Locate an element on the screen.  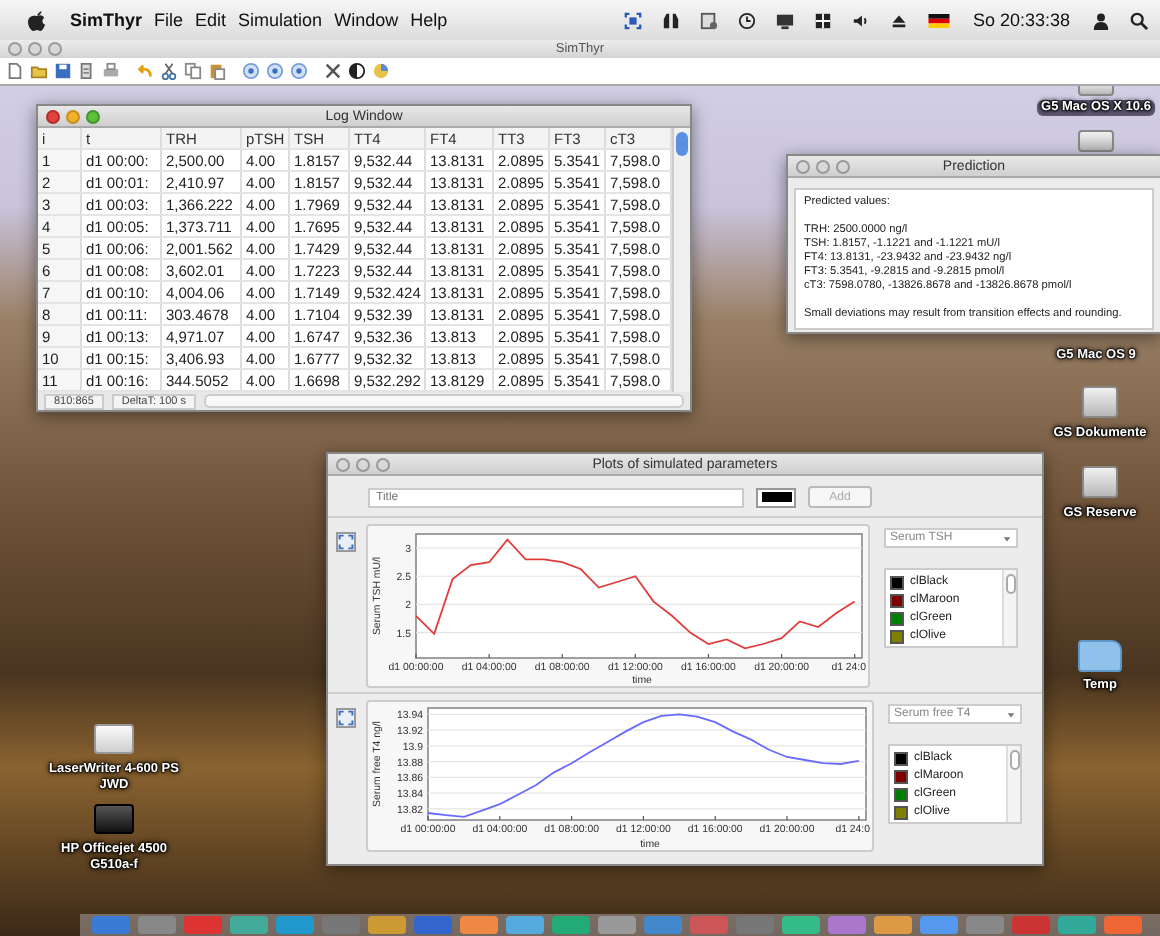
apple-logo-icon is located at coordinates (37, 20).